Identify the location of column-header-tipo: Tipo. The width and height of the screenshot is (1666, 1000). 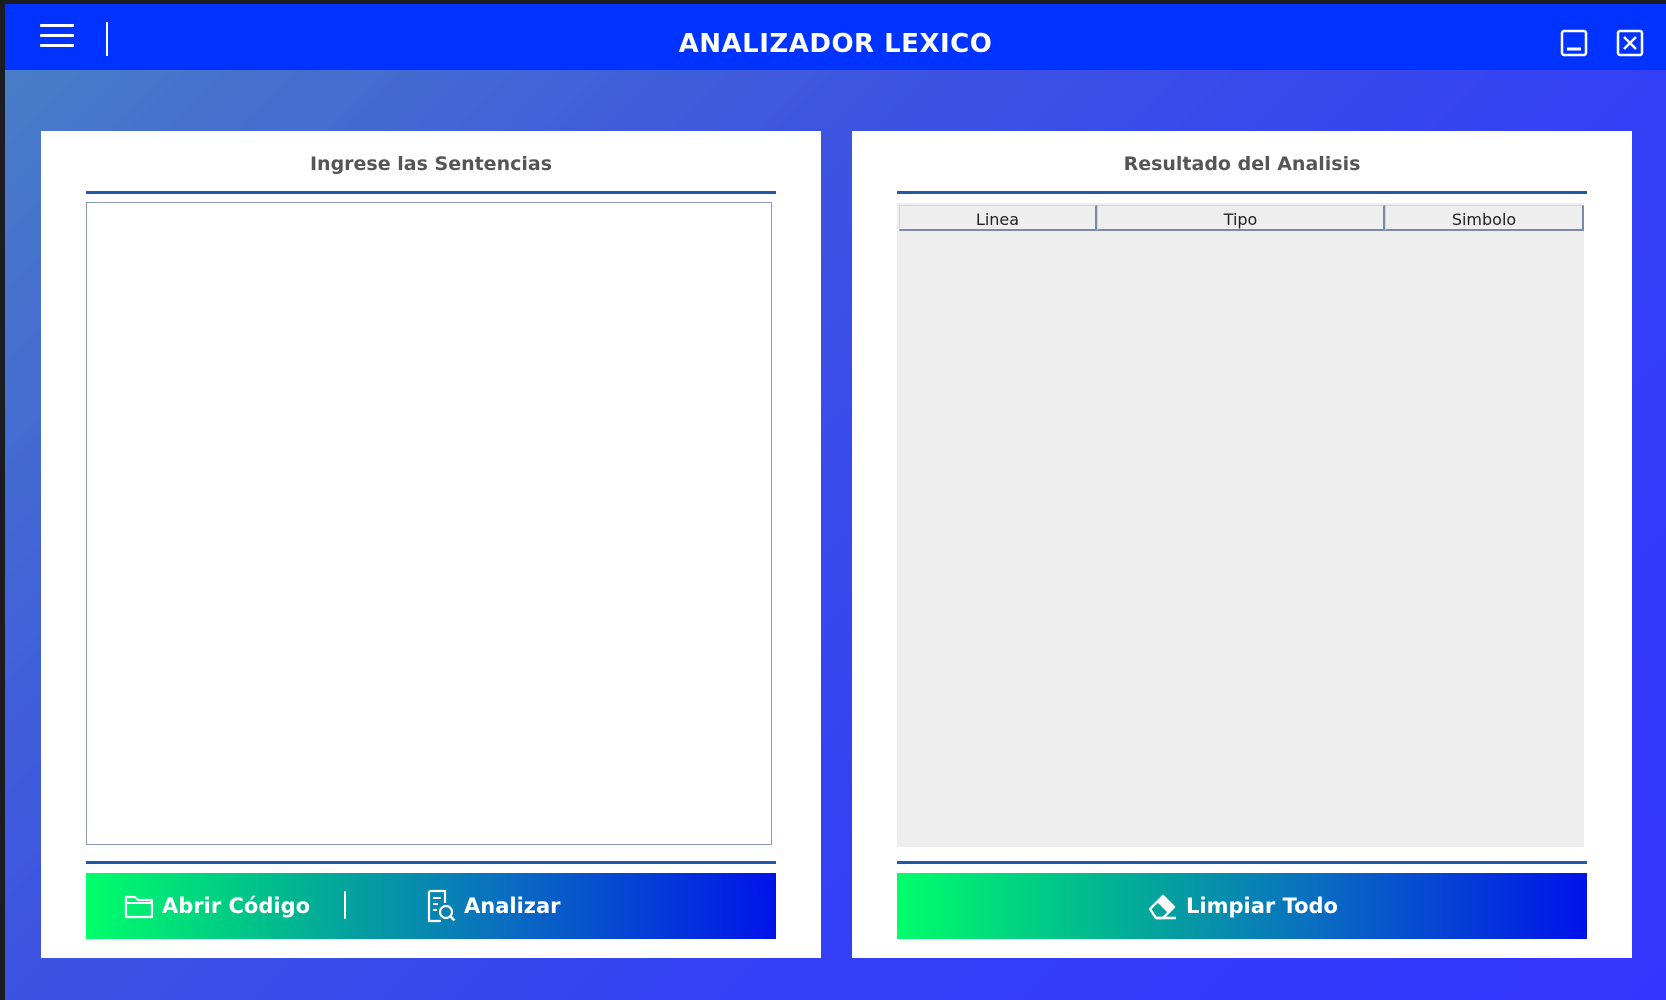
(1241, 218).